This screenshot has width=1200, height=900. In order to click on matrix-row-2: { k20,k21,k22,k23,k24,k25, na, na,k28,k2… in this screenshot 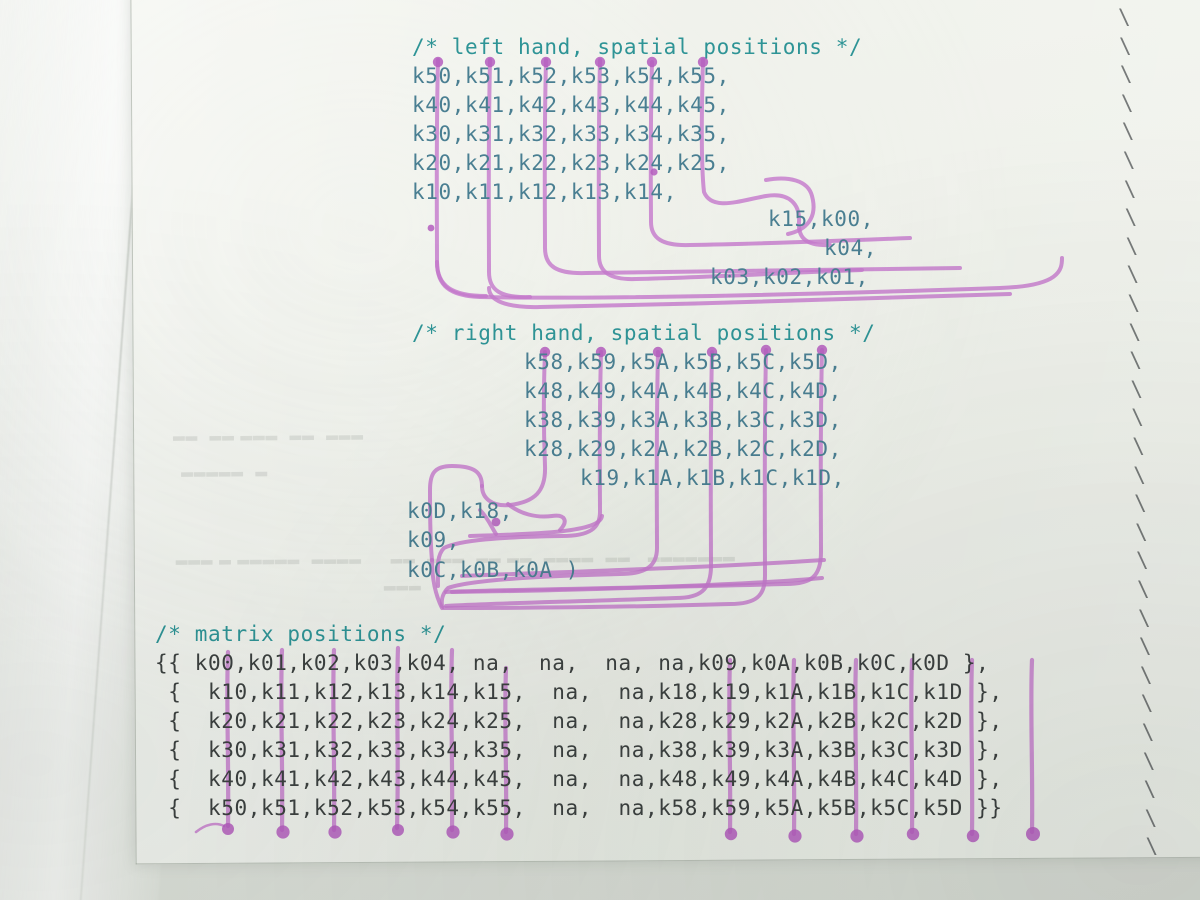, I will do `click(579, 721)`.